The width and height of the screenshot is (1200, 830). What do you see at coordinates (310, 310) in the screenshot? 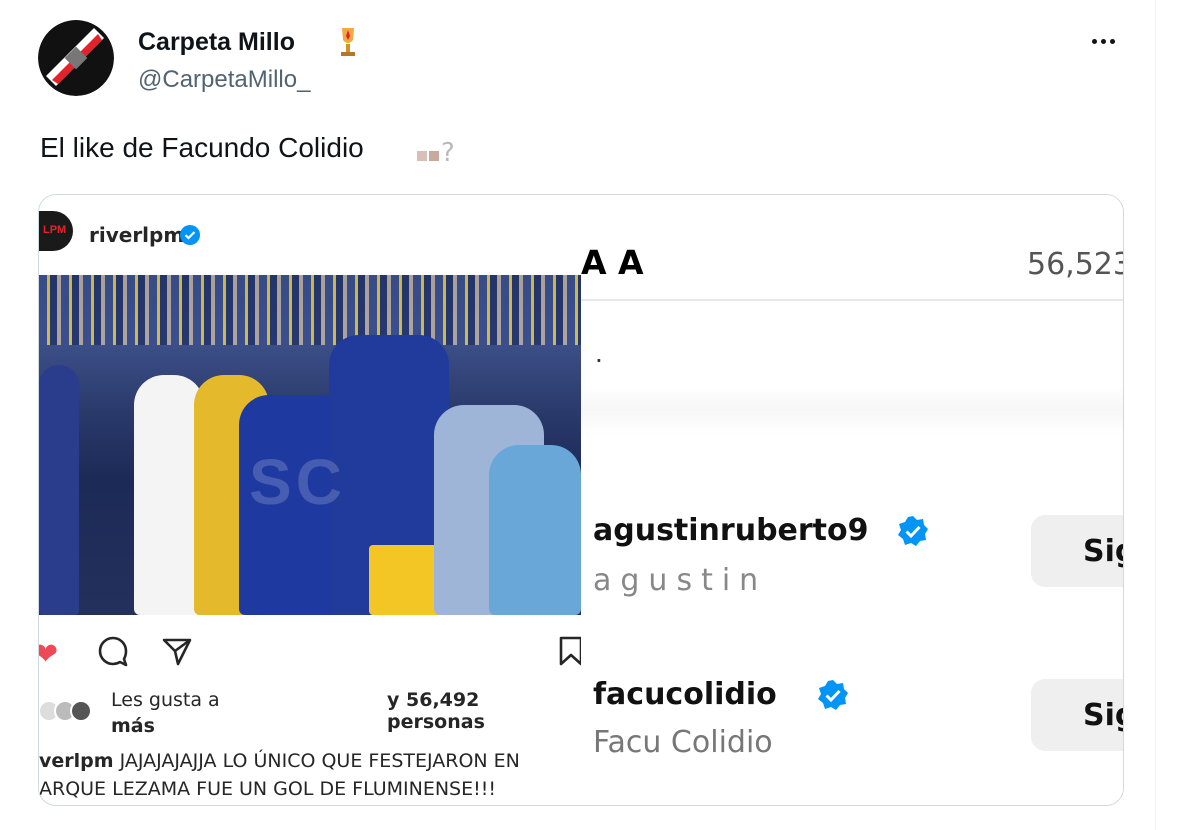
I see `crowd-background` at bounding box center [310, 310].